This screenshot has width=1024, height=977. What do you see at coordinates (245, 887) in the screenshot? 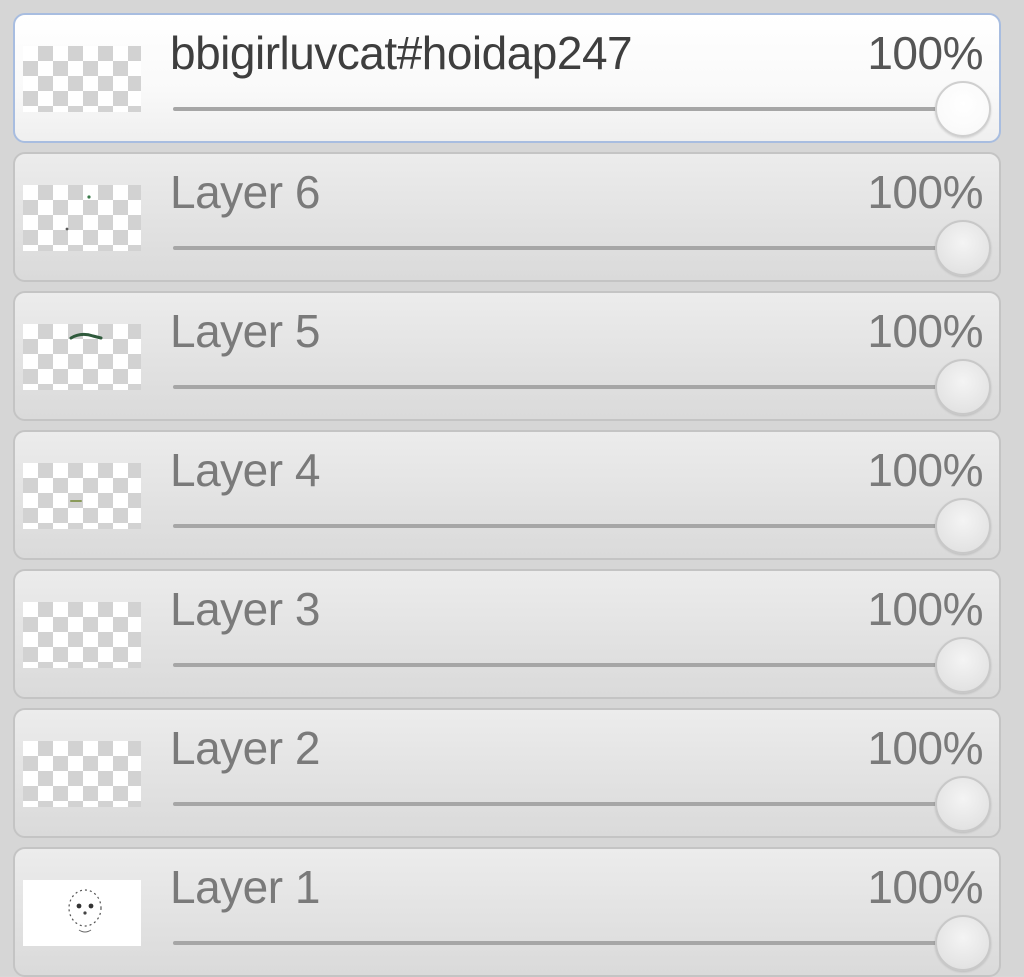
I see `layer-name: Layer 1` at bounding box center [245, 887].